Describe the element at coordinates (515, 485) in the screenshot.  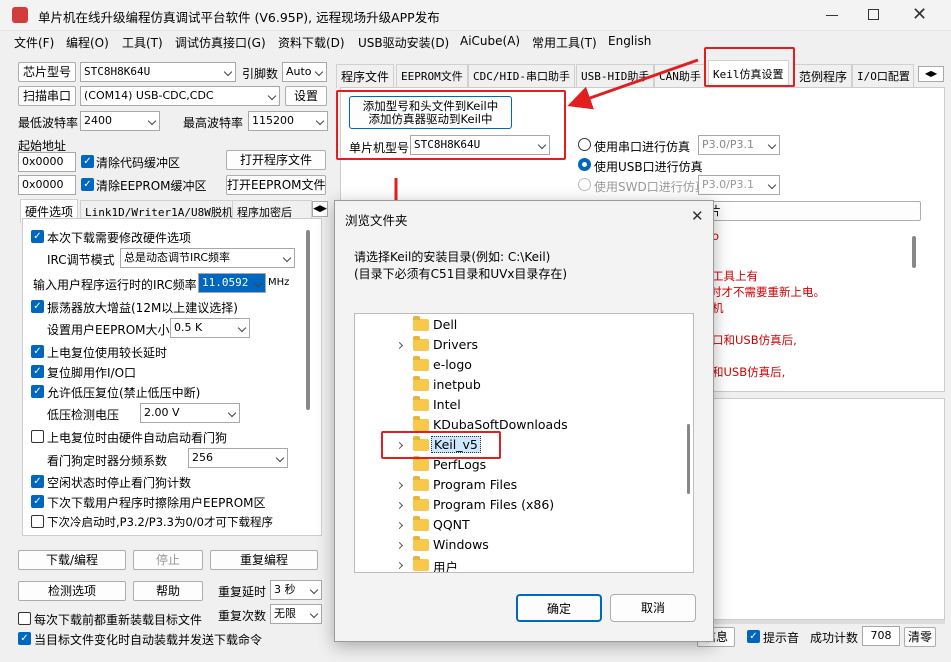
I see `folder-program-files: Program Files` at that location.